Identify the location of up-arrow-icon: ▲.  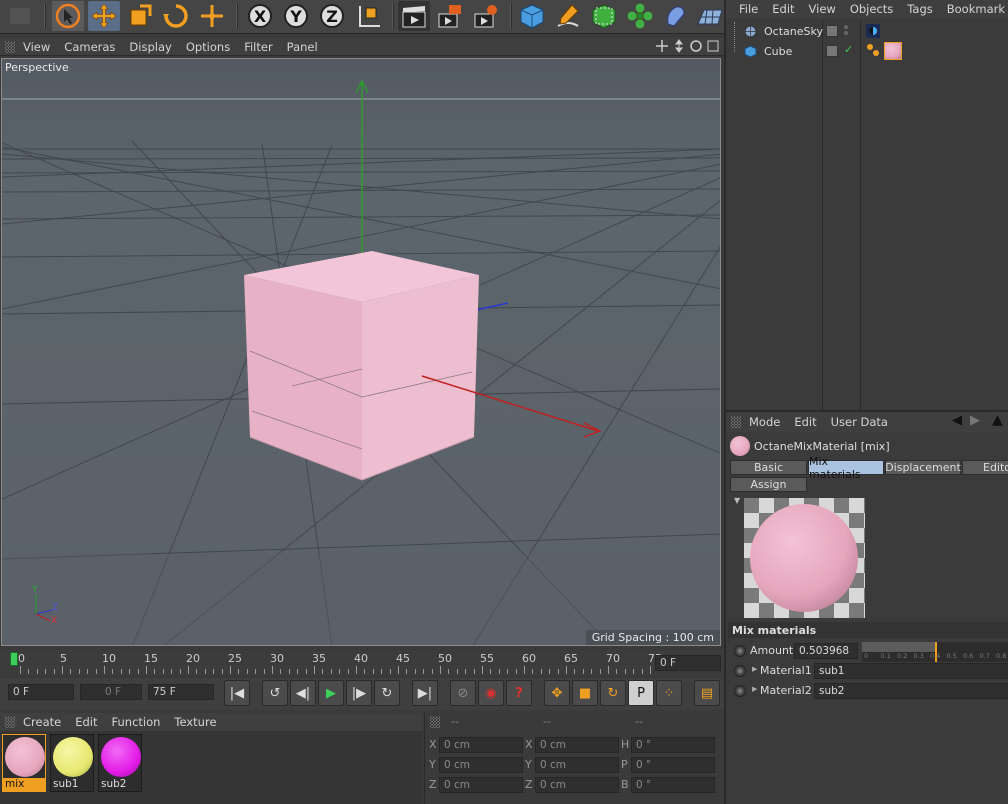
(997, 420).